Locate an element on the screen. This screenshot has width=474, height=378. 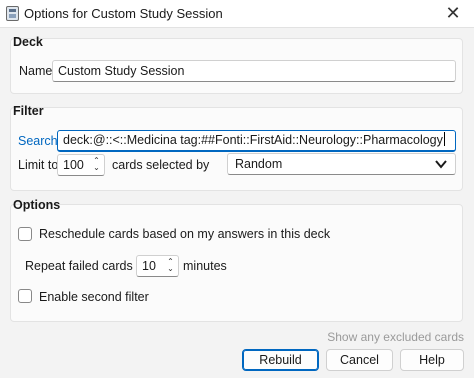
rebuild-button: Rebuild is located at coordinates (280, 360).